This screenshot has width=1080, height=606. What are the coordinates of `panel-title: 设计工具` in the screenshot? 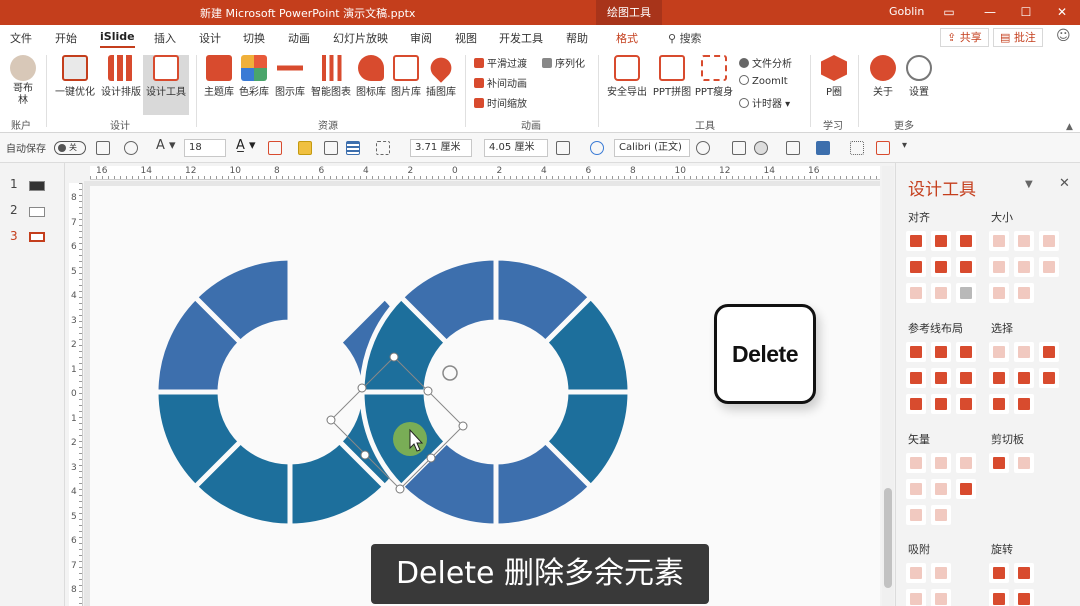 It's located at (942, 190).